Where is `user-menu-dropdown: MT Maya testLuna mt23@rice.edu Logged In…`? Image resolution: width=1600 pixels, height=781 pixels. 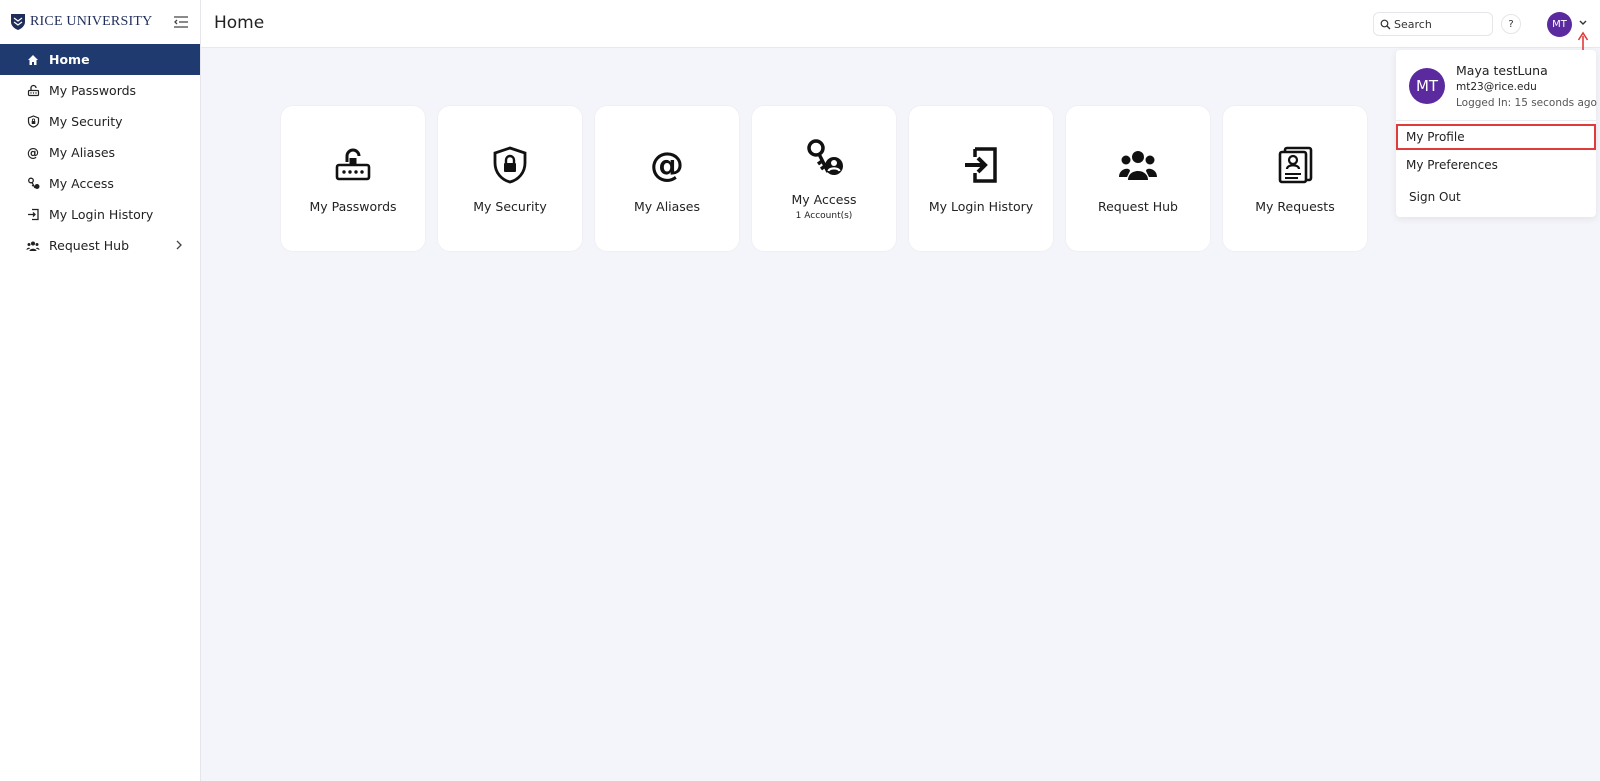
user-menu-dropdown: MT Maya testLuna mt23@rice.edu Logged In… is located at coordinates (1496, 133).